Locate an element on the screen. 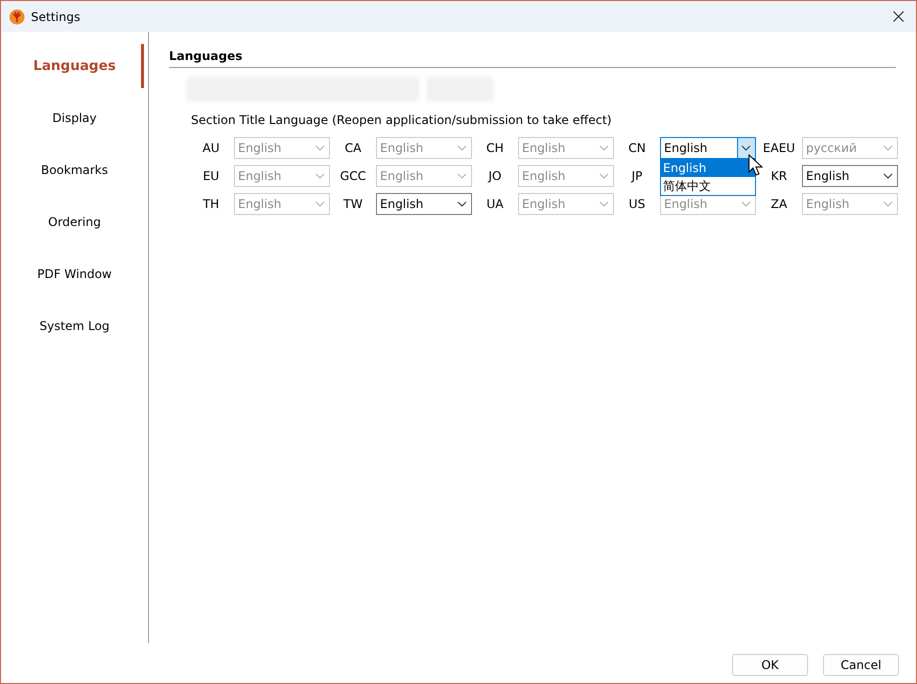 This screenshot has height=684, width=917. region-label: UA is located at coordinates (495, 204).